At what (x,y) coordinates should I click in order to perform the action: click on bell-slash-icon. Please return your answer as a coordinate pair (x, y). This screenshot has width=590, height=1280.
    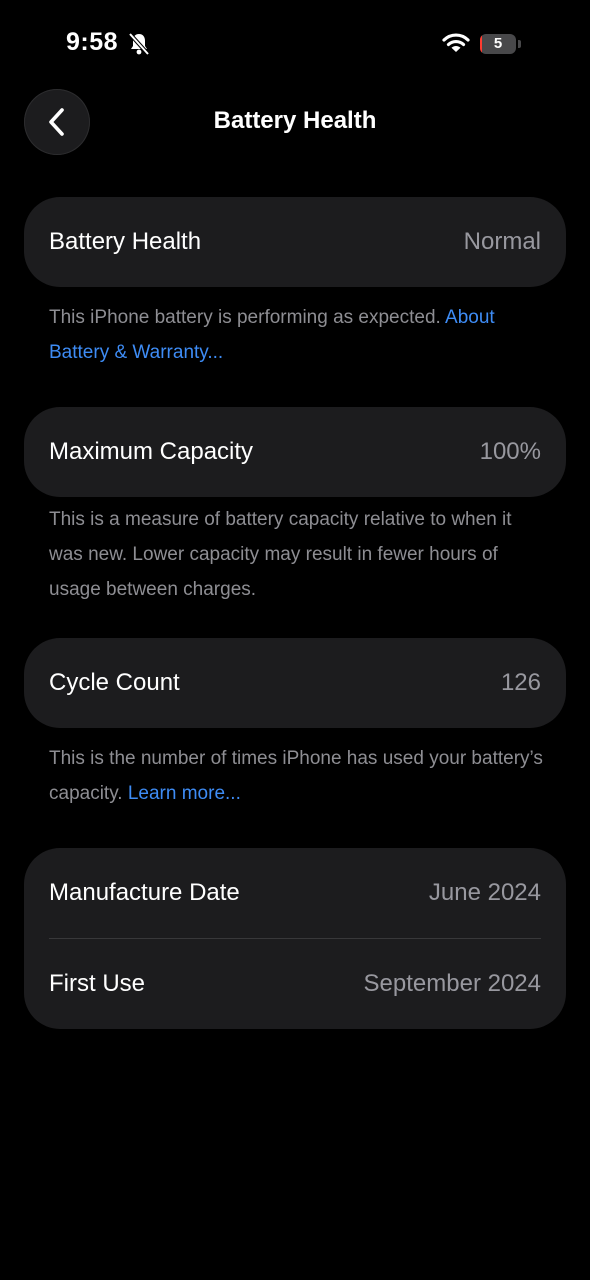
    Looking at the image, I should click on (139, 44).